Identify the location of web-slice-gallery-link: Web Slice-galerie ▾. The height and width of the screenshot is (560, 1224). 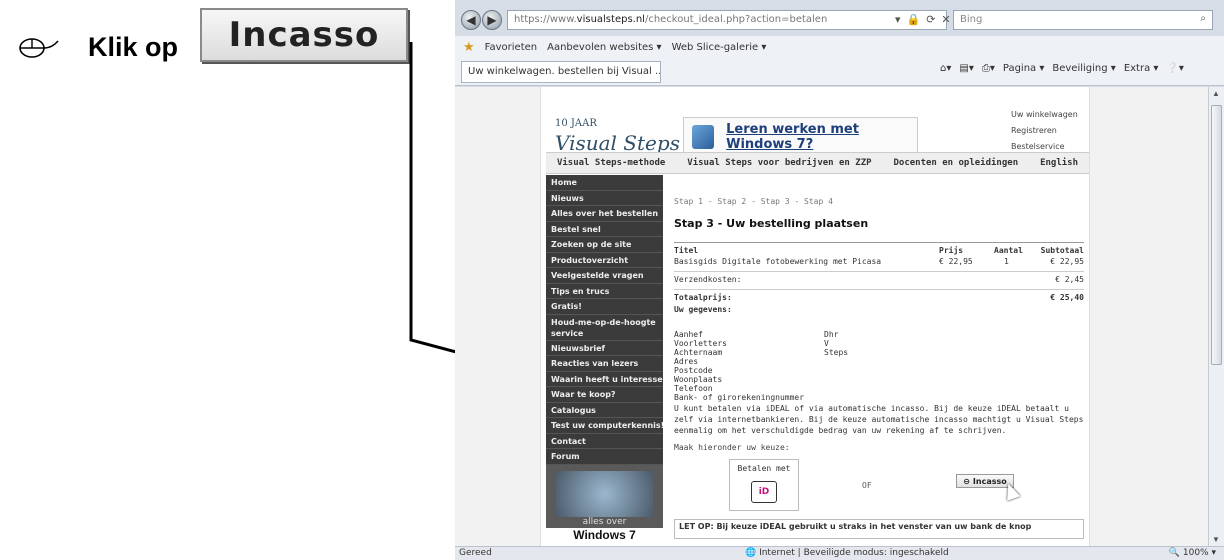
(719, 47).